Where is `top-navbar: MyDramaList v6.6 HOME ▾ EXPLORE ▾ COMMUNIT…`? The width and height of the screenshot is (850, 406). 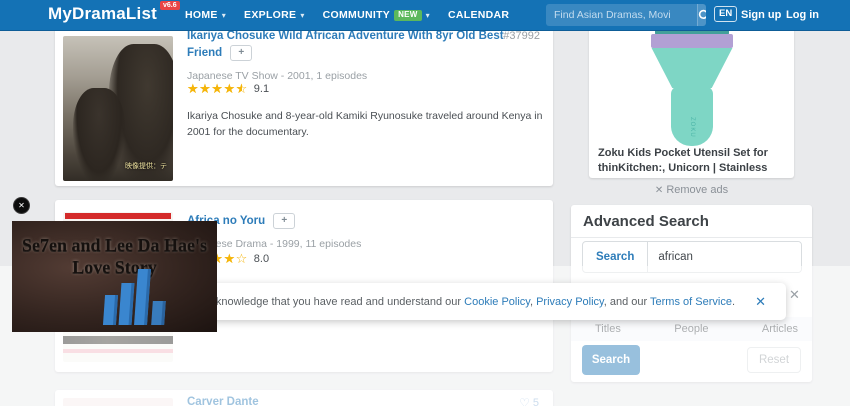
top-navbar: MyDramaList v6.6 HOME ▾ EXPLORE ▾ COMMUNIT… is located at coordinates (425, 15).